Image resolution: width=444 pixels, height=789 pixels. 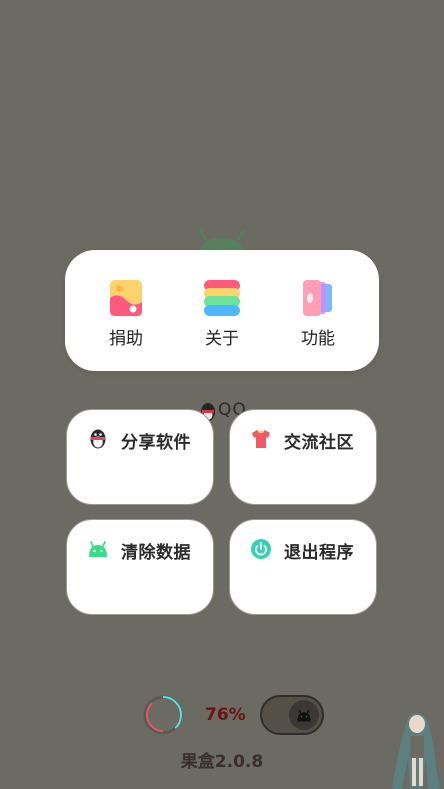 I want to click on qq-penguin-icon, so click(x=98, y=439).